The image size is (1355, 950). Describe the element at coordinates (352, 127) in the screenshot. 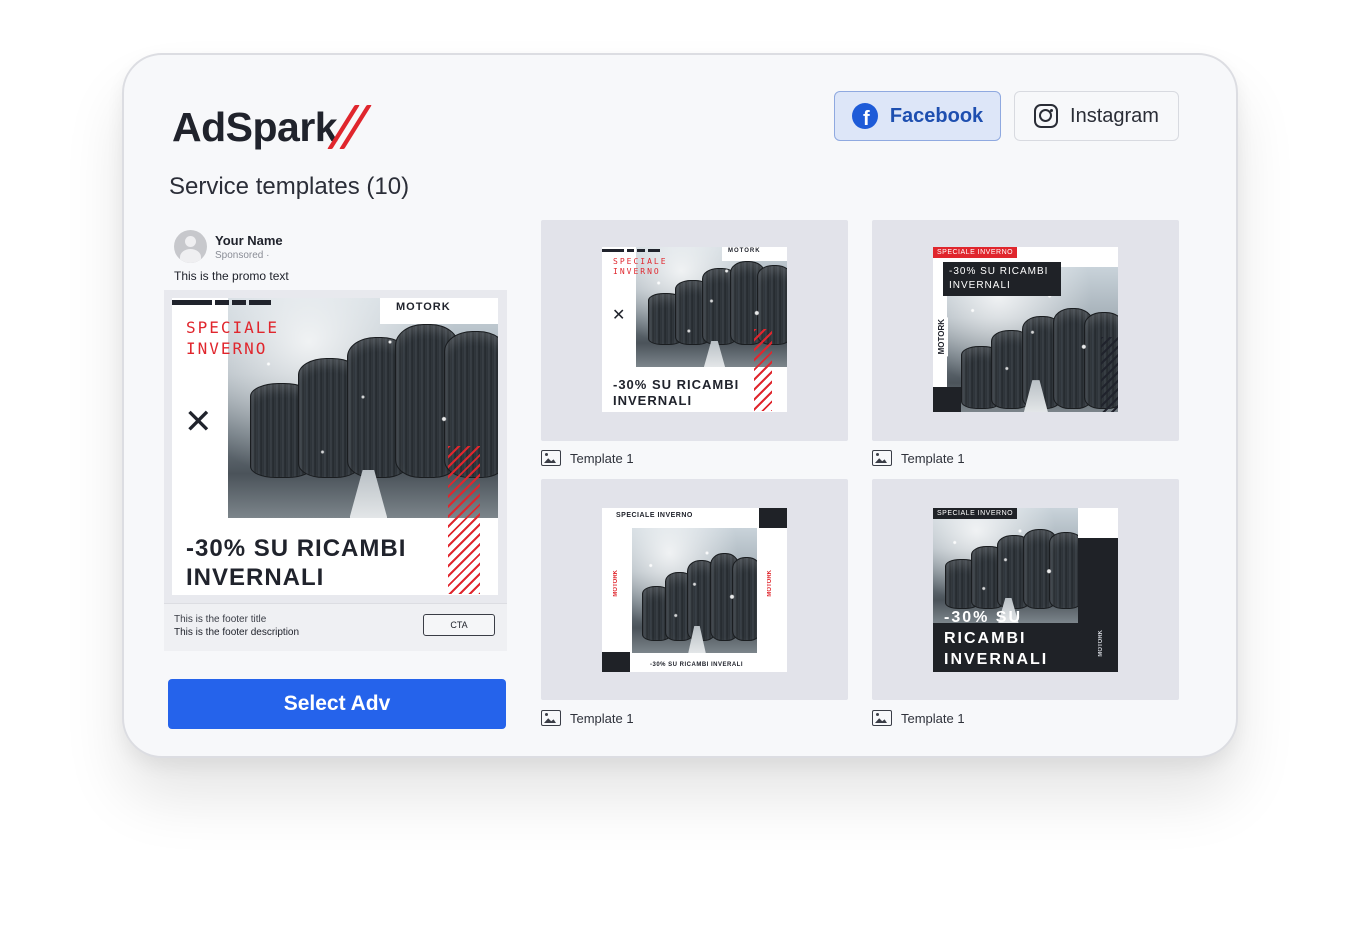

I see `logo-slashes-icon` at that location.